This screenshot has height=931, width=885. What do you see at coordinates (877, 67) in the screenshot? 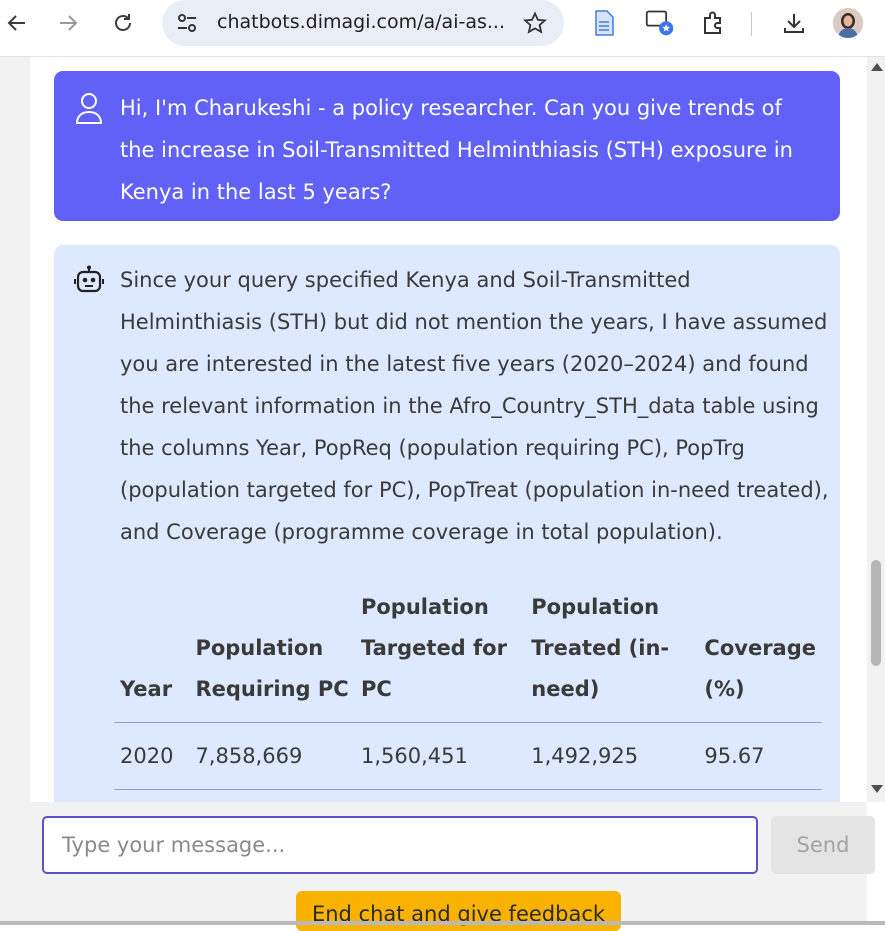
I see `scroll-up-arrow-icon` at bounding box center [877, 67].